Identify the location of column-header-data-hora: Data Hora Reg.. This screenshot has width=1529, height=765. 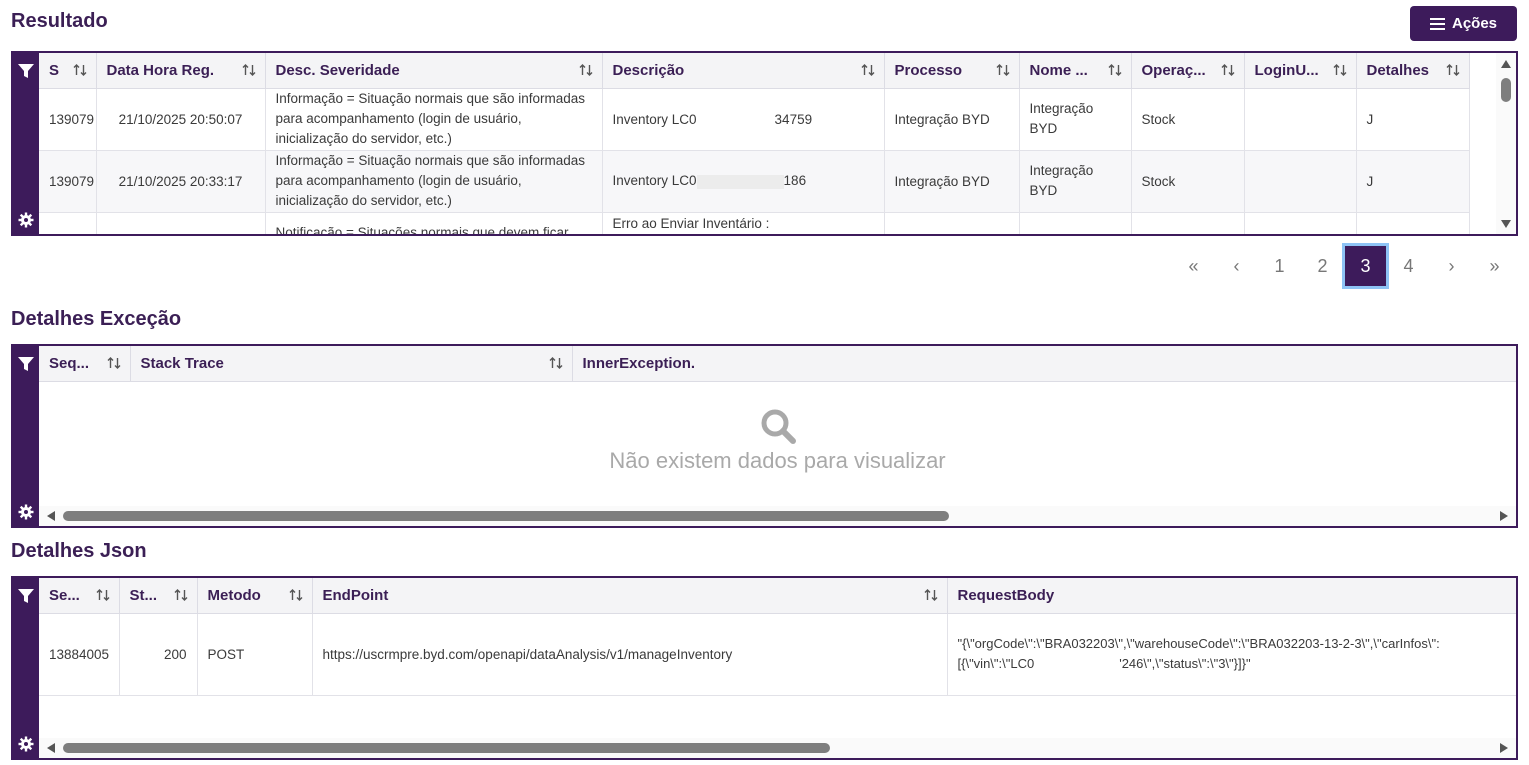
(181, 71).